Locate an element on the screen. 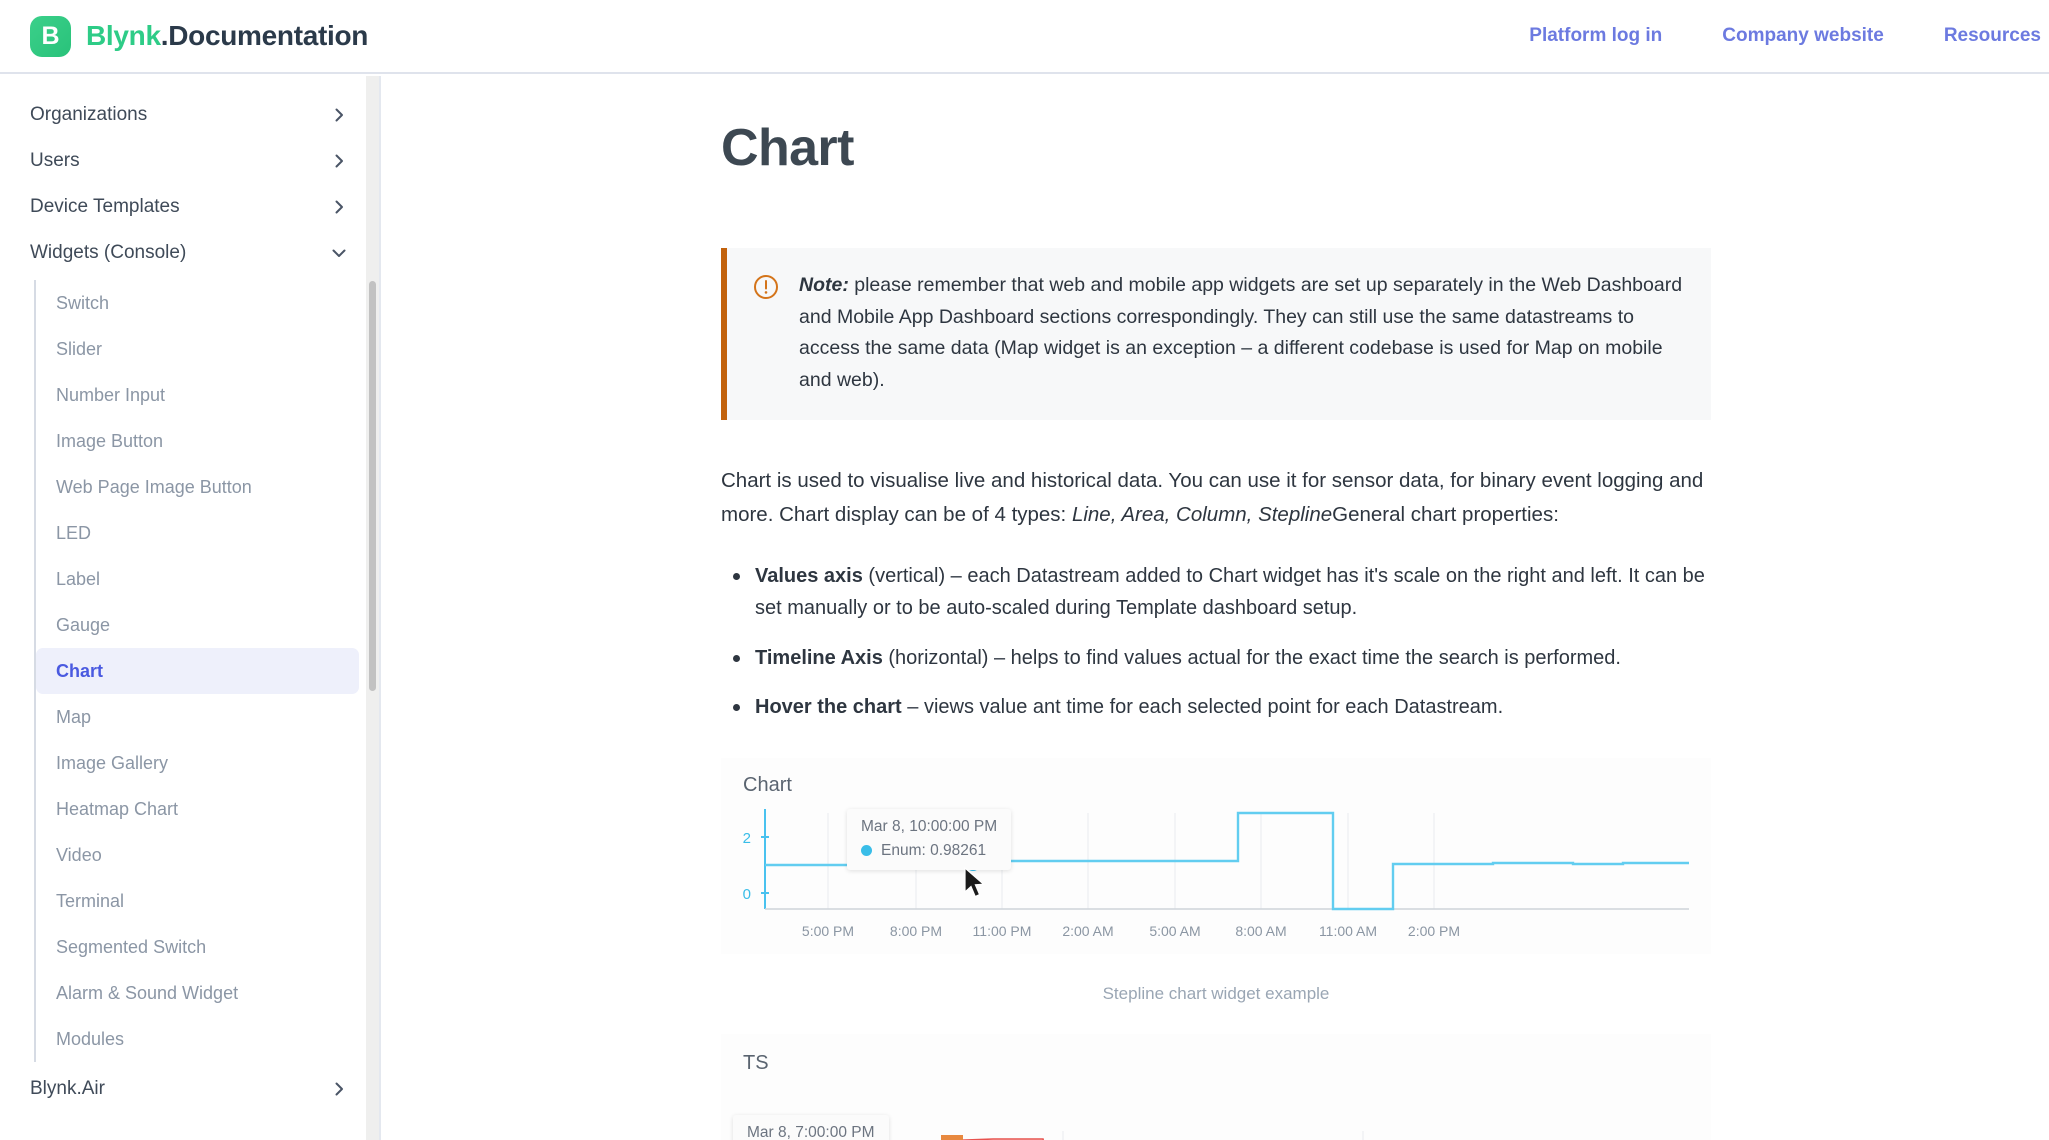  sidebar-item-label: Web Page Image Button is located at coordinates (154, 486).